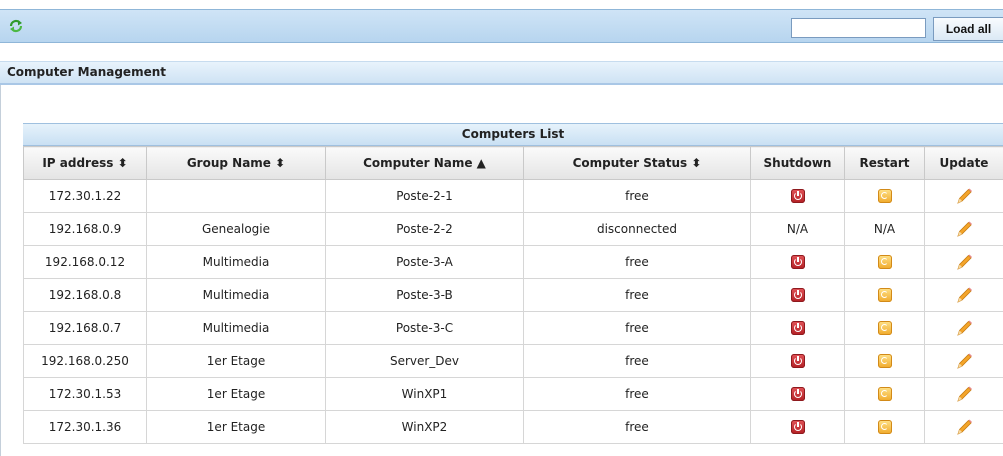 The image size is (1003, 456). Describe the element at coordinates (424, 196) in the screenshot. I see `cell-computer-name: Poste-2-1` at that location.